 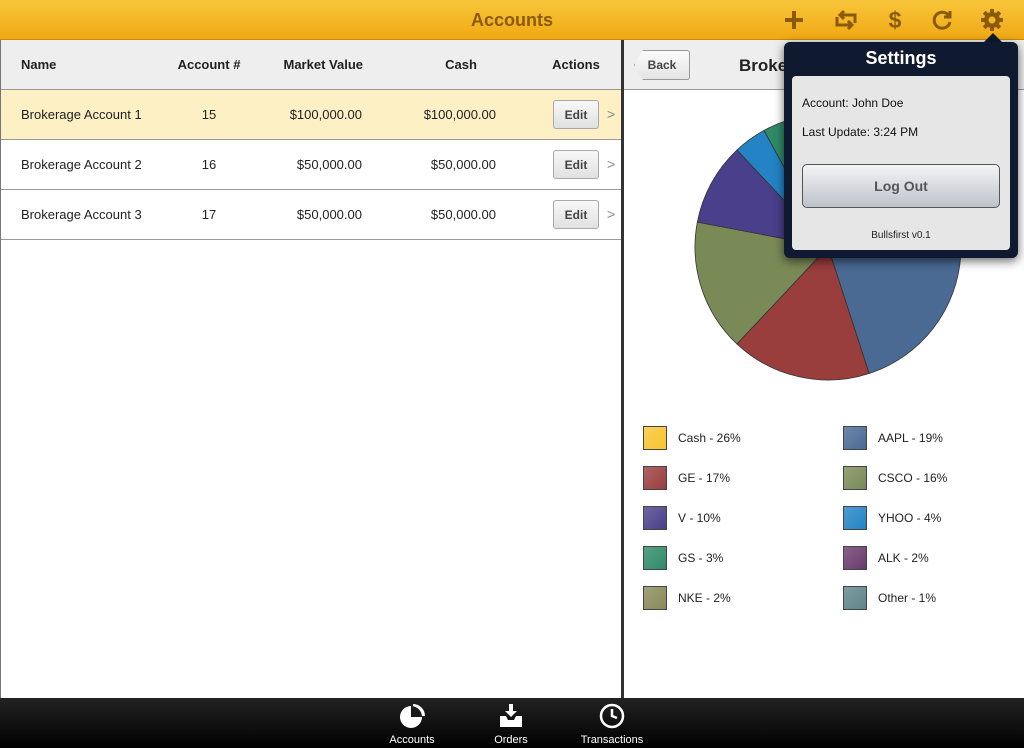 I want to click on legend-item: AAPL - 19%, so click(x=893, y=438).